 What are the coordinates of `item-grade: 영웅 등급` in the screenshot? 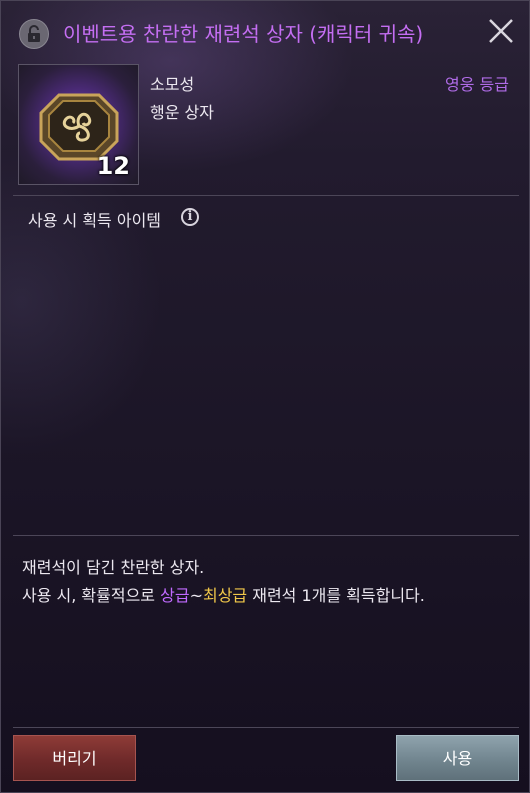 It's located at (477, 84).